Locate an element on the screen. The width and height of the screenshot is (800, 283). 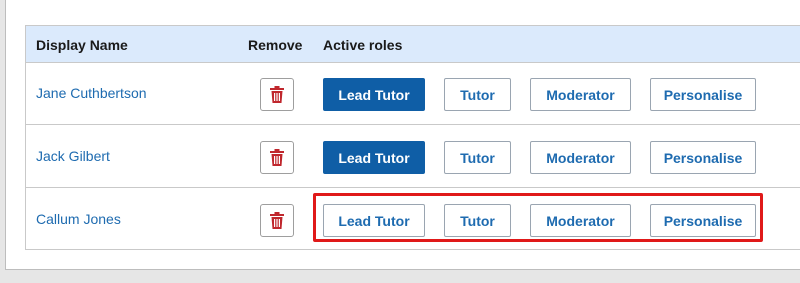
header-active-roles: Active roles is located at coordinates (363, 45).